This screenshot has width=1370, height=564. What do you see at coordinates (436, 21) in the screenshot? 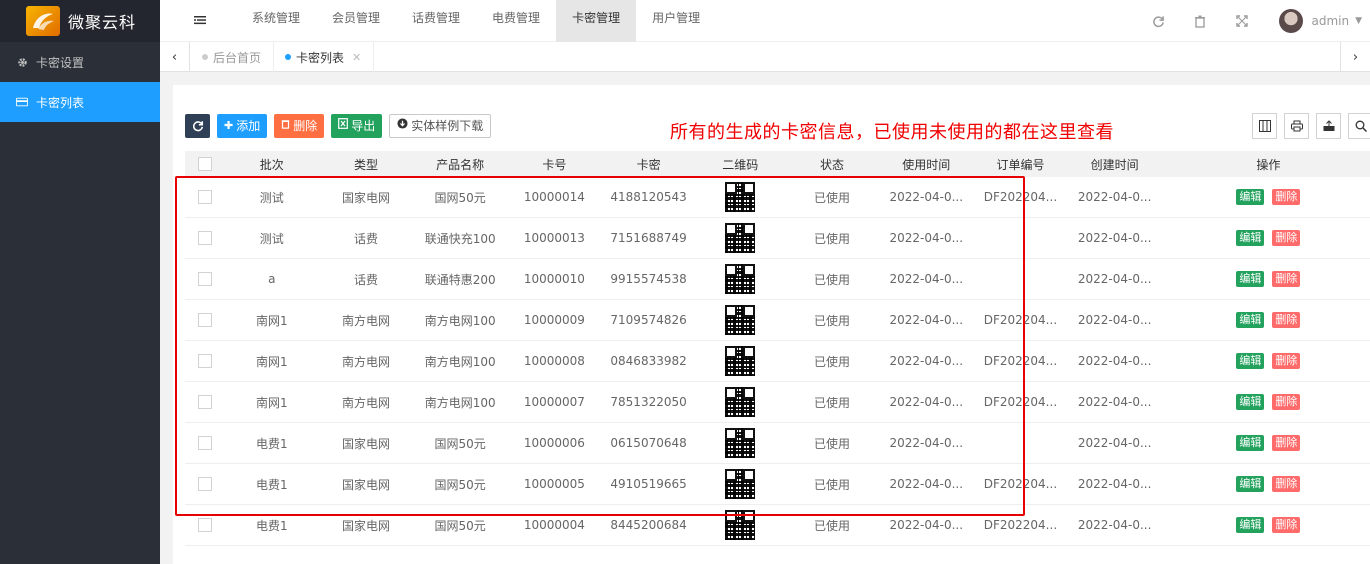
I see `tab-phone-fee: 话费管理` at bounding box center [436, 21].